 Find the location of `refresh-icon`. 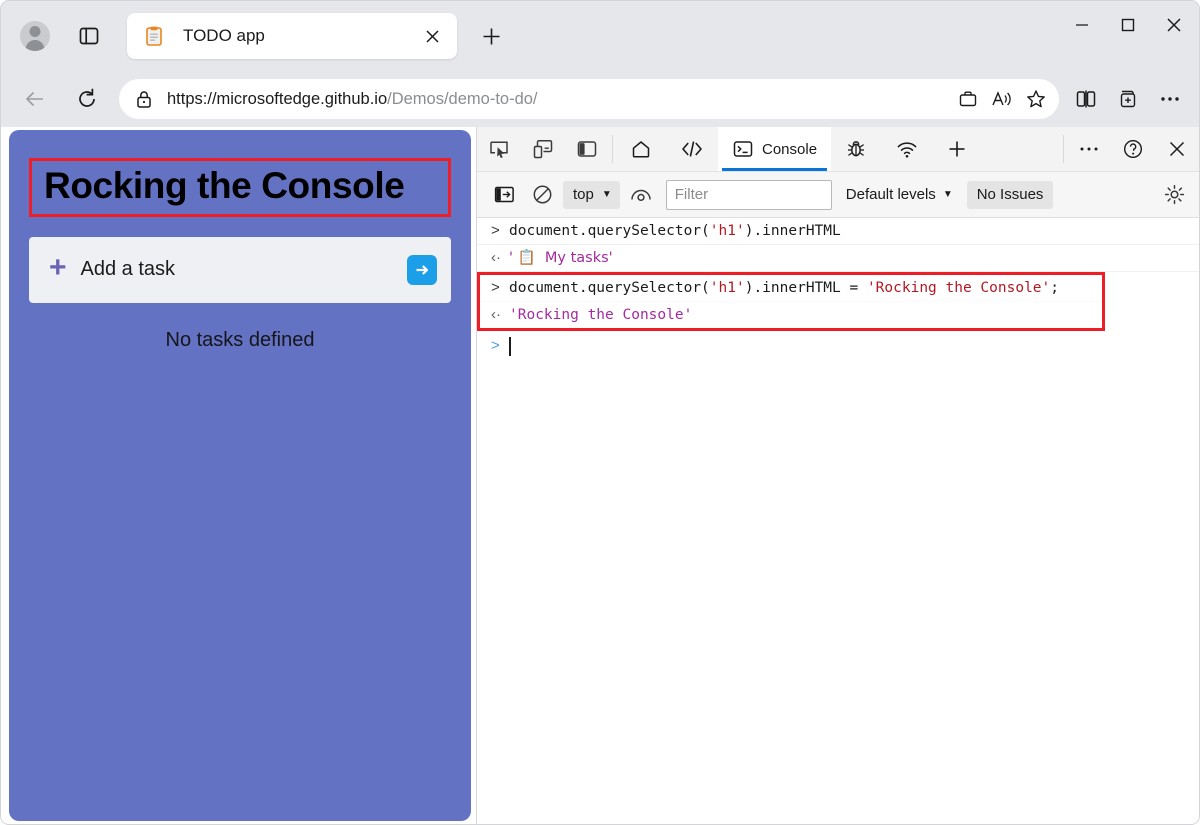

refresh-icon is located at coordinates (87, 97).